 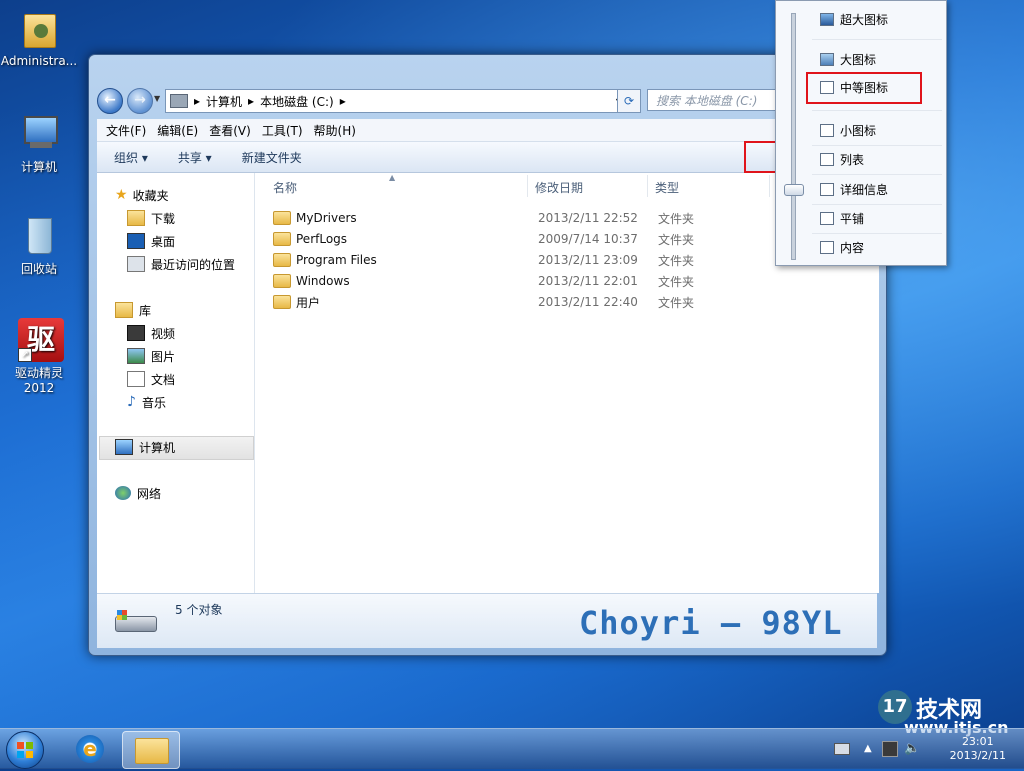 I want to click on refresh-button: ⟳, so click(x=629, y=101).